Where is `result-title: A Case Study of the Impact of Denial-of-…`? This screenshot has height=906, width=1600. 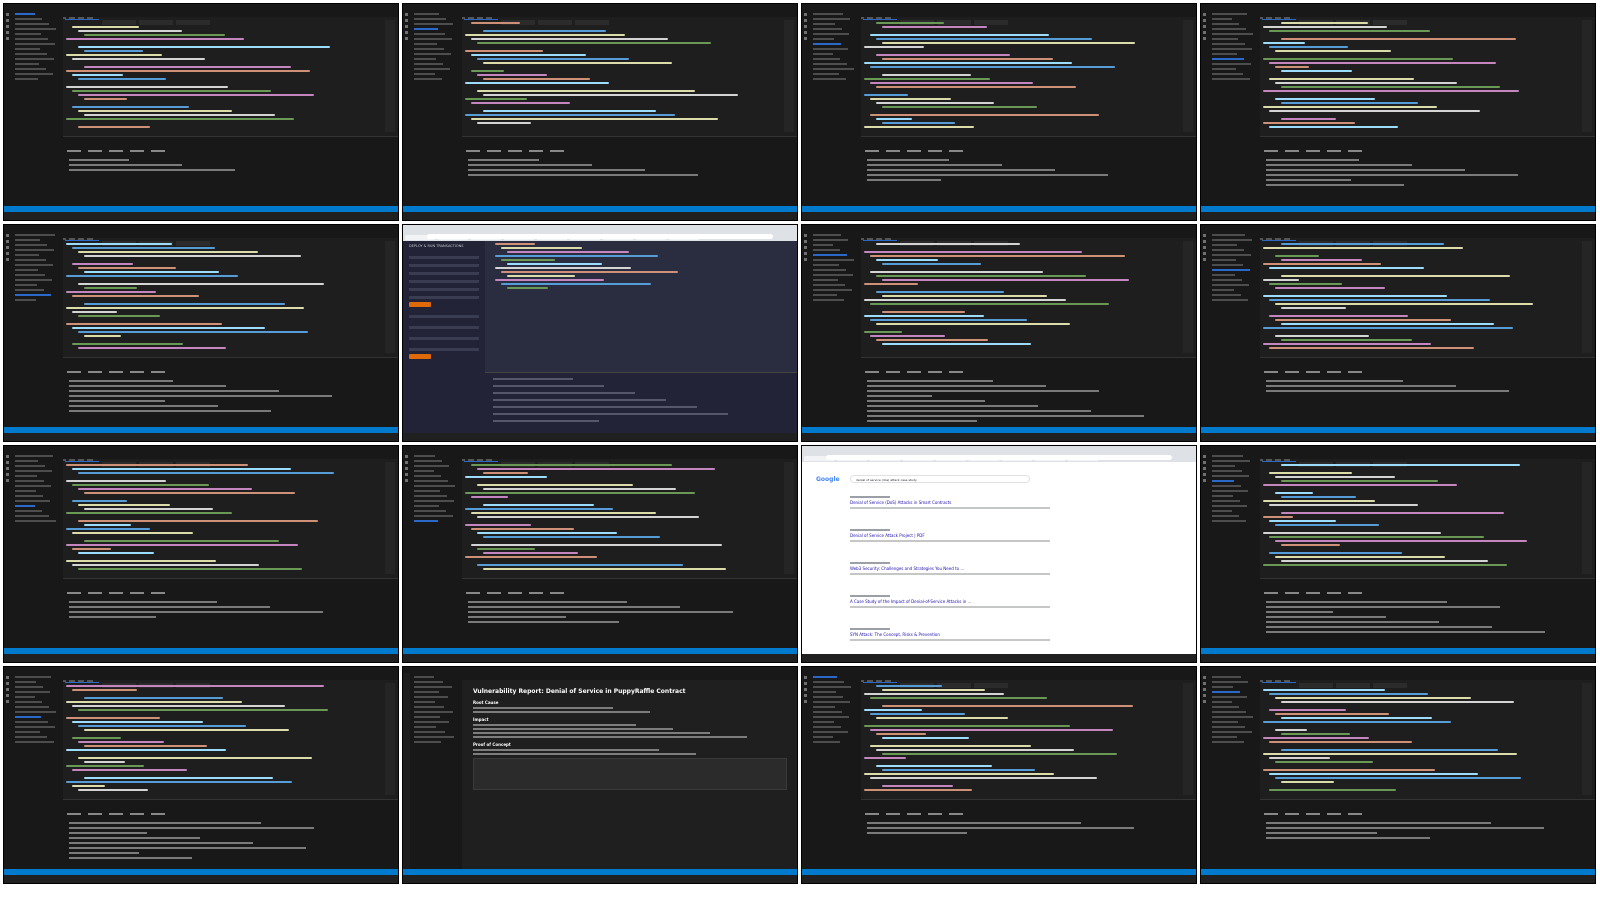
result-title: A Case Study of the Impact of Denial-of-… is located at coordinates (970, 601).